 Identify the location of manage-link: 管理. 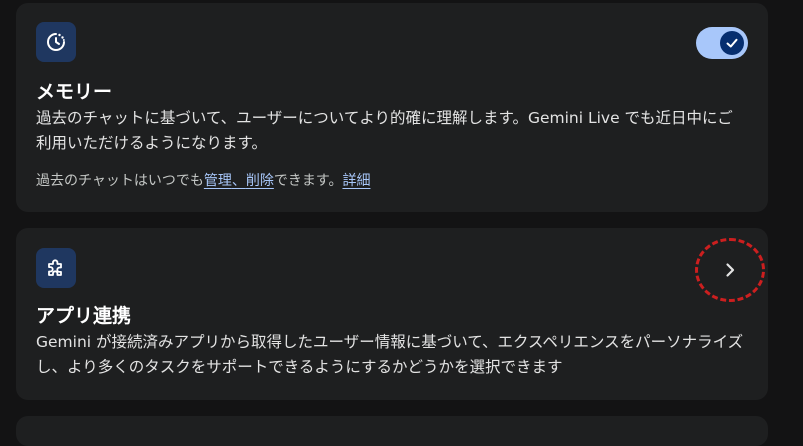
(218, 181).